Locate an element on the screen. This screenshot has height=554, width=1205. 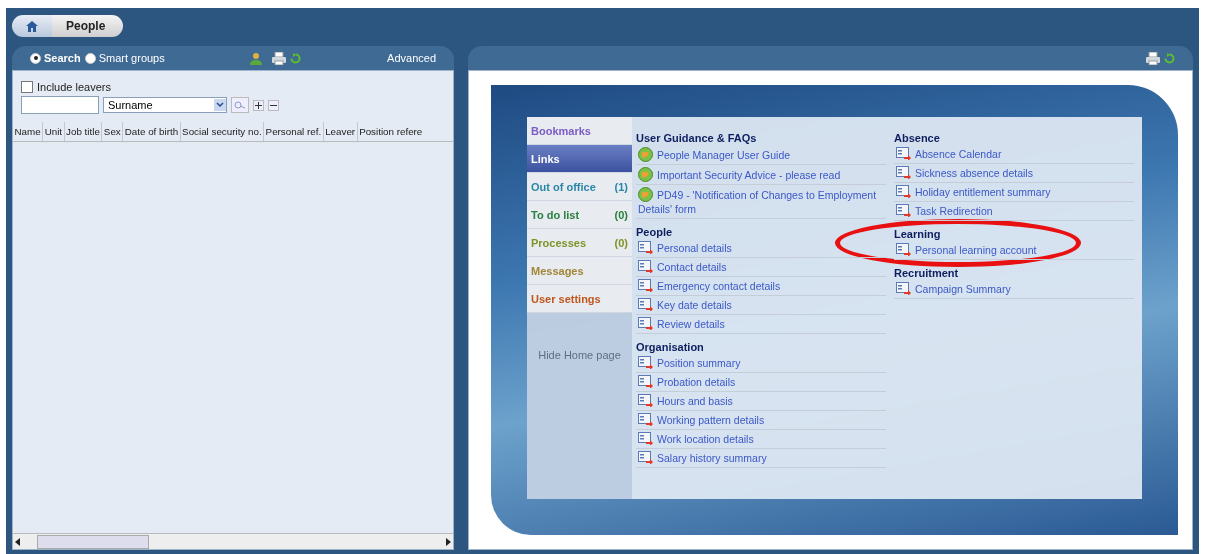
home-link: Working pattern details is located at coordinates (761, 420).